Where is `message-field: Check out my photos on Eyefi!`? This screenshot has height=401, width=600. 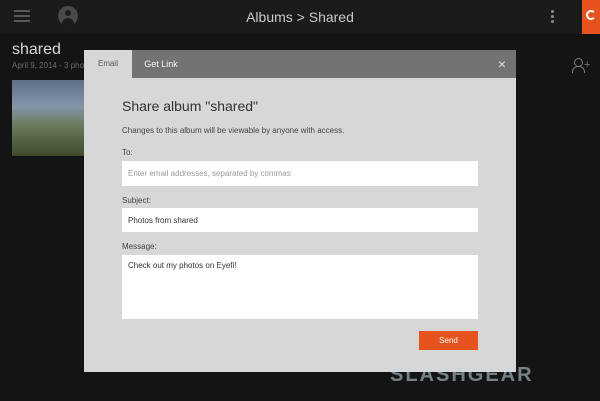 message-field: Check out my photos on Eyefi! is located at coordinates (300, 287).